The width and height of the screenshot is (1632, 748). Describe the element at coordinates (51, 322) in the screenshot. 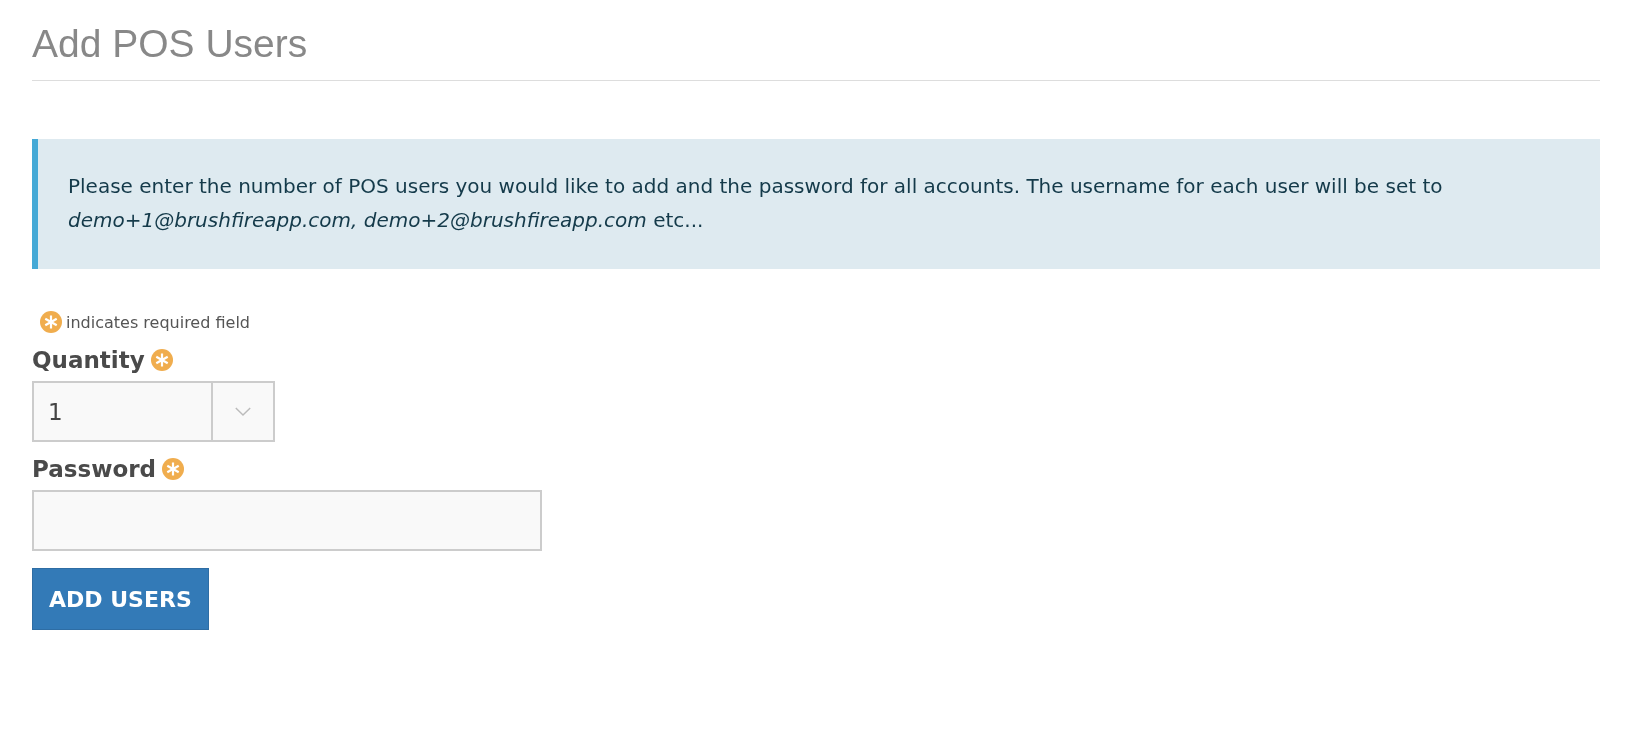

I see `asterisk-icon` at that location.